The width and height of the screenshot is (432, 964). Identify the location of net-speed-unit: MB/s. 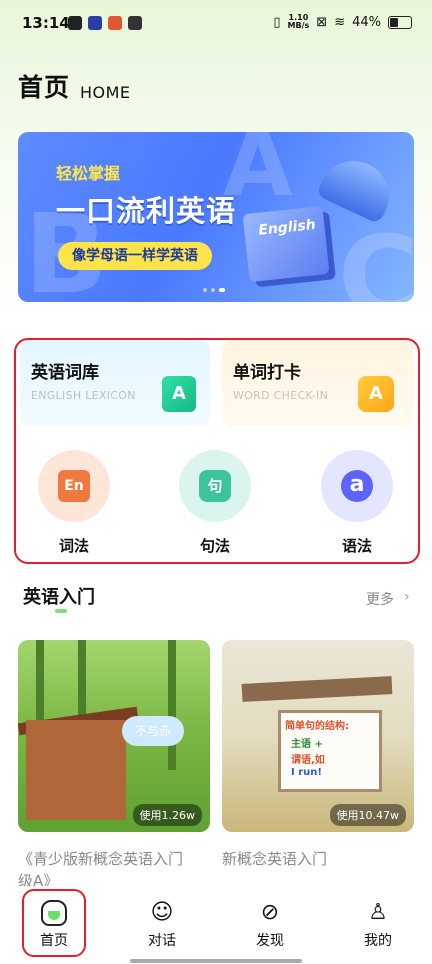
(298, 25).